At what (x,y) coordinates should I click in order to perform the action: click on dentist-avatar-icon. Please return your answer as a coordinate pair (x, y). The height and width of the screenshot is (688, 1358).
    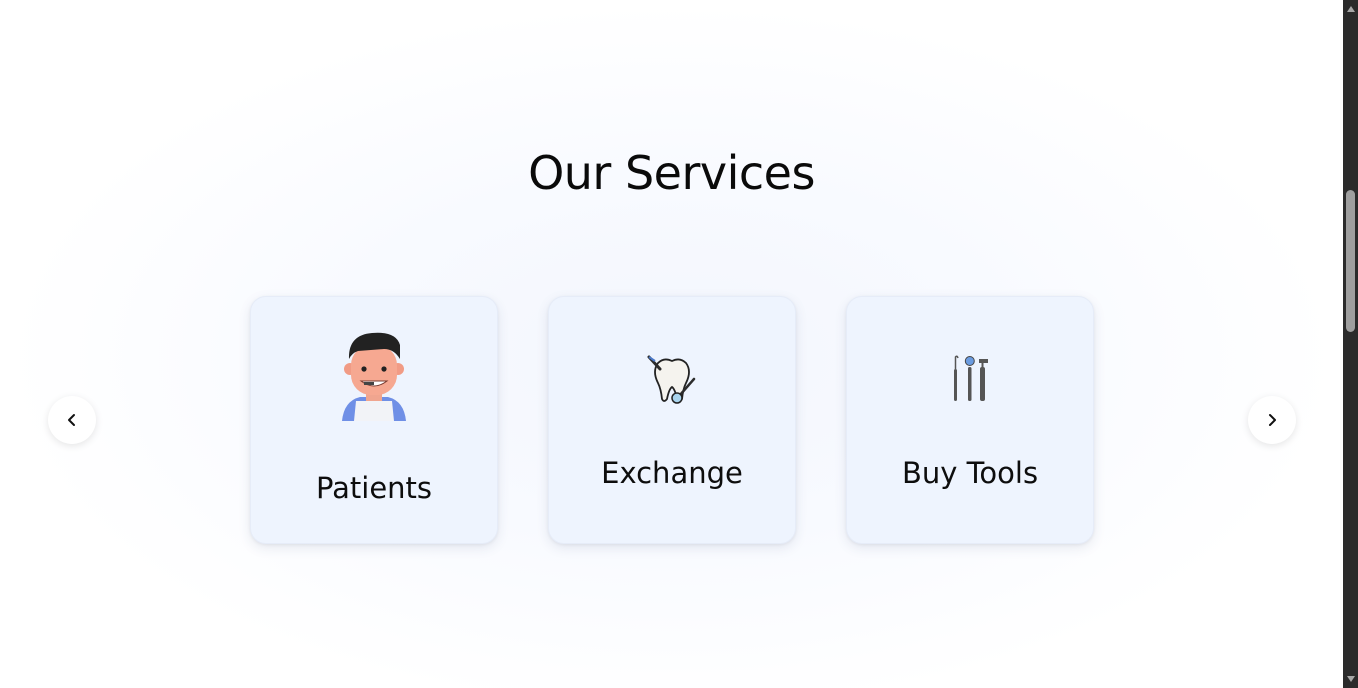
    Looking at the image, I should click on (374, 376).